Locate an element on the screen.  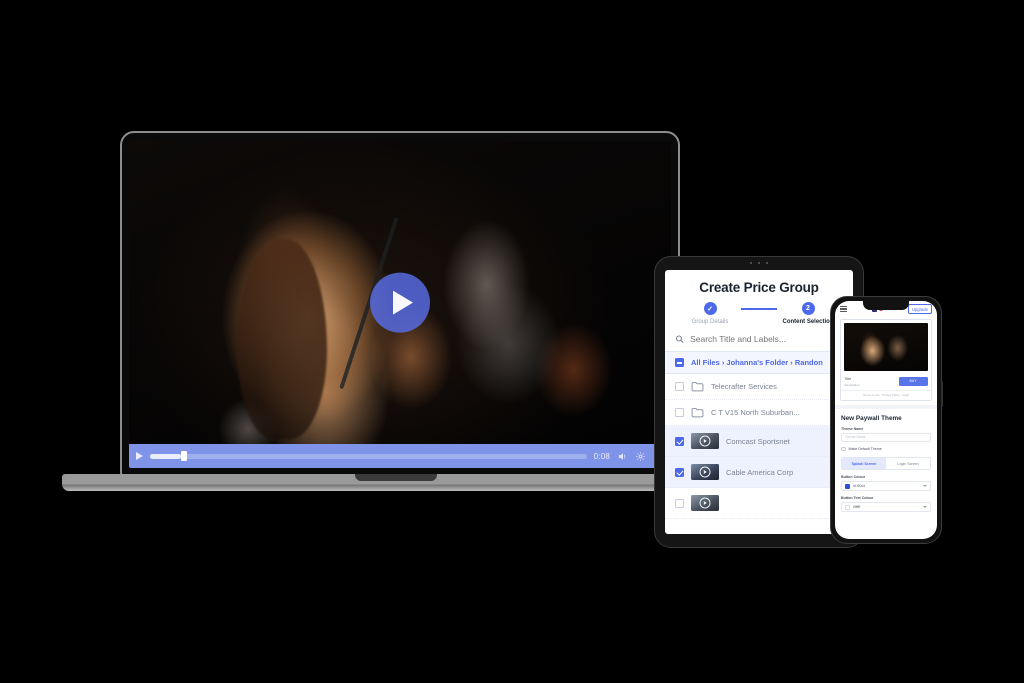
tab-splash-screen: Splash Screen is located at coordinates (864, 463).